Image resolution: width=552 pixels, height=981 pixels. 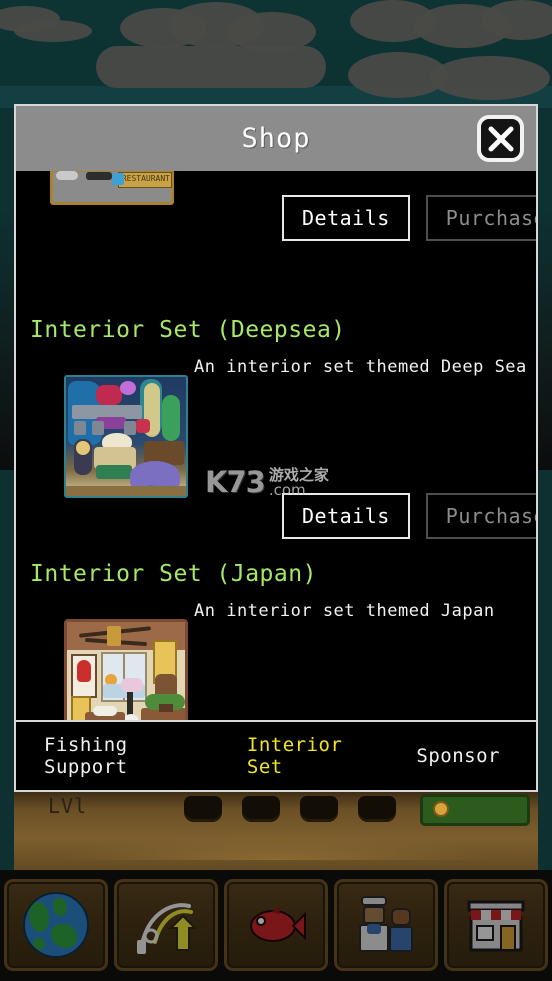 I want to click on algae, so click(x=114, y=472).